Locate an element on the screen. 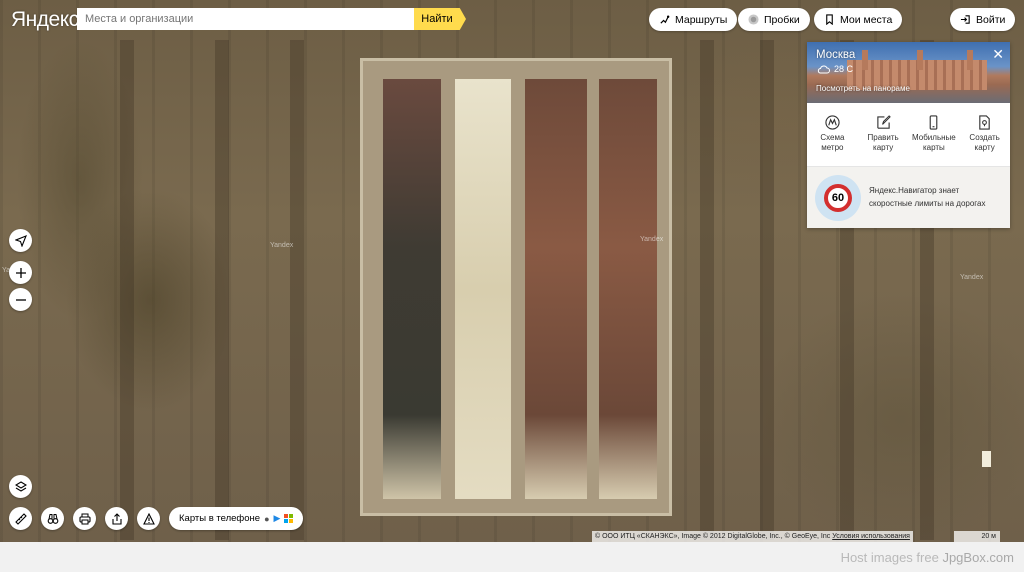 Image resolution: width=1024 pixels, height=572 pixels. windows-icon is located at coordinates (289, 518).